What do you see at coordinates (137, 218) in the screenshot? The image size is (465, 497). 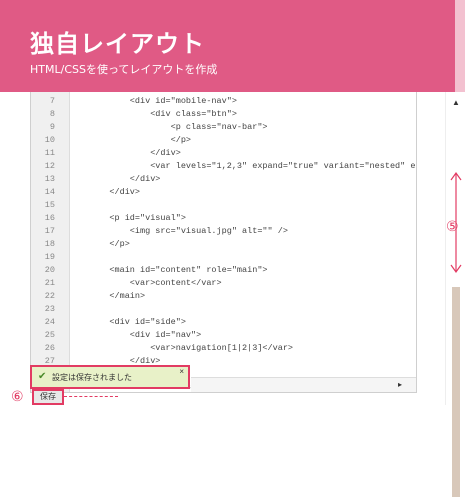 I see `code-text: <p id="visual">` at bounding box center [137, 218].